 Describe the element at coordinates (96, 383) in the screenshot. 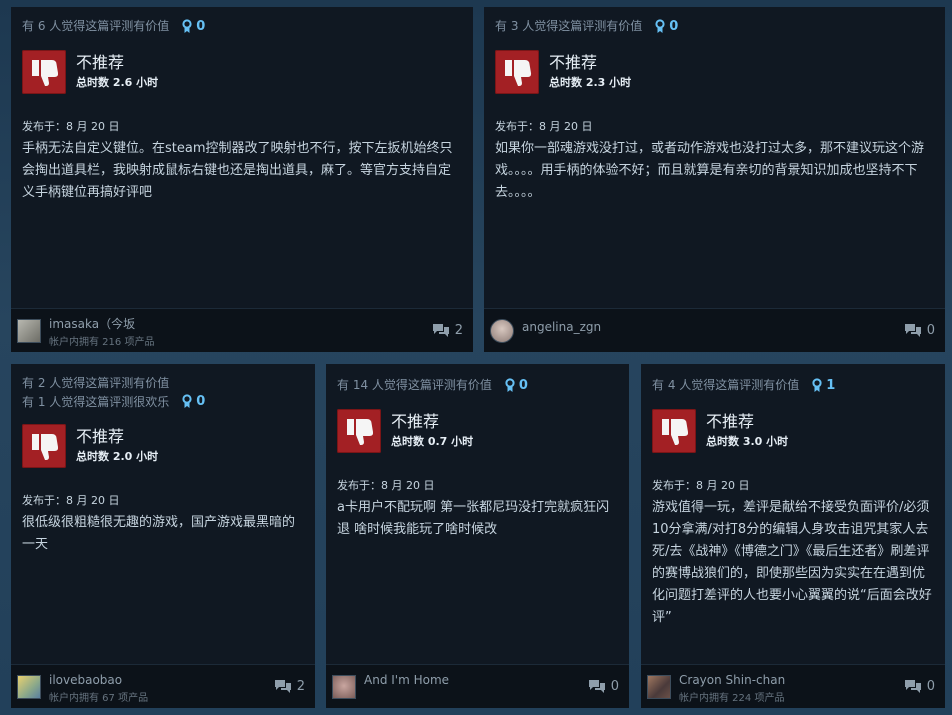

I see `helpful-line: 有 2 人觉得这篇评测有价值` at that location.